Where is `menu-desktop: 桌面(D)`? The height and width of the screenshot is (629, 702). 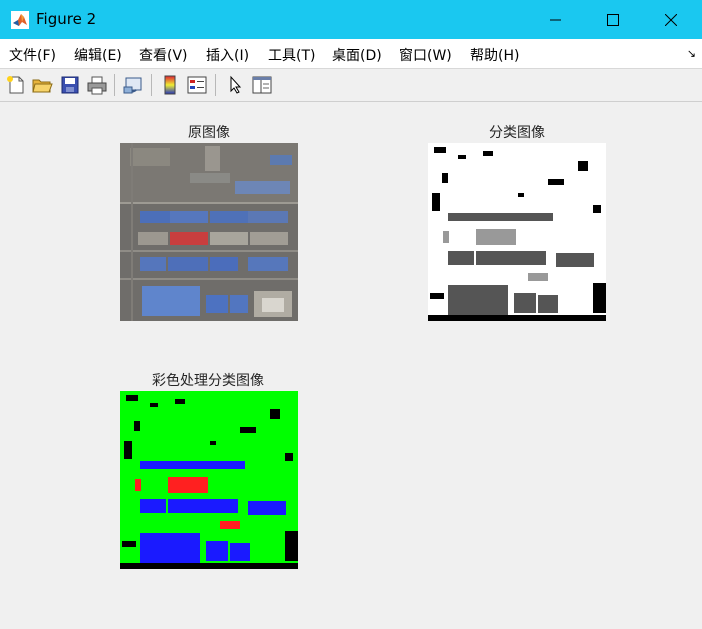 menu-desktop: 桌面(D) is located at coordinates (357, 55).